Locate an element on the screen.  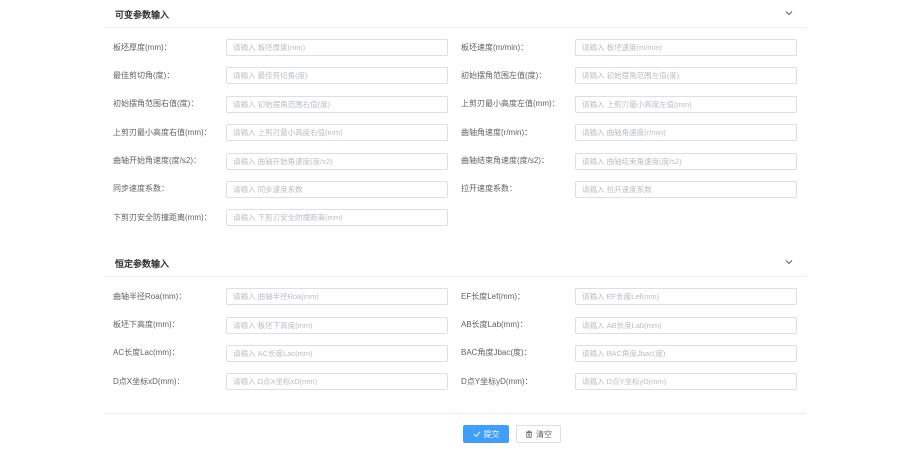
submit-button: 提交 is located at coordinates (486, 434).